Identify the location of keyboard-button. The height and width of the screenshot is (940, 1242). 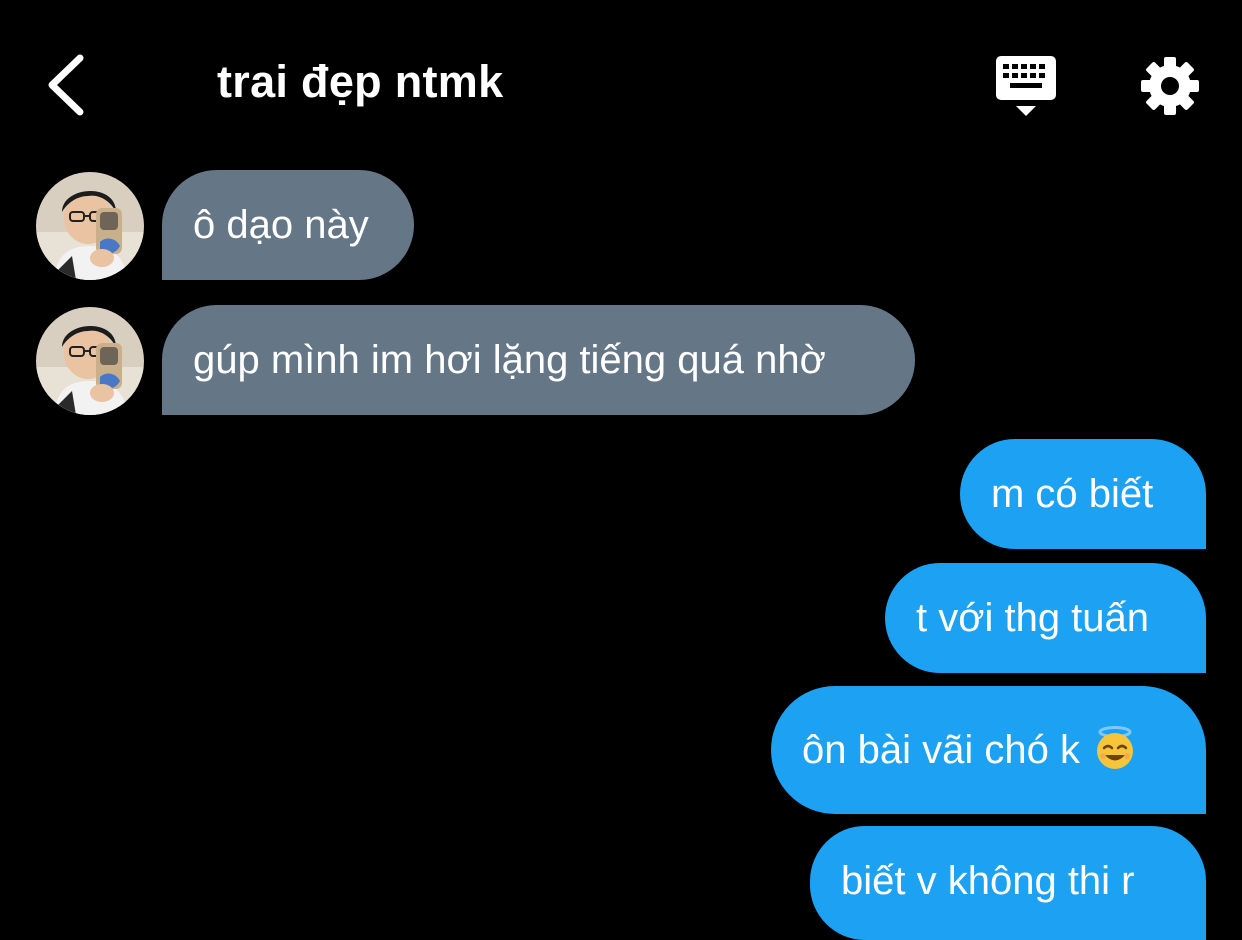
(1027, 87).